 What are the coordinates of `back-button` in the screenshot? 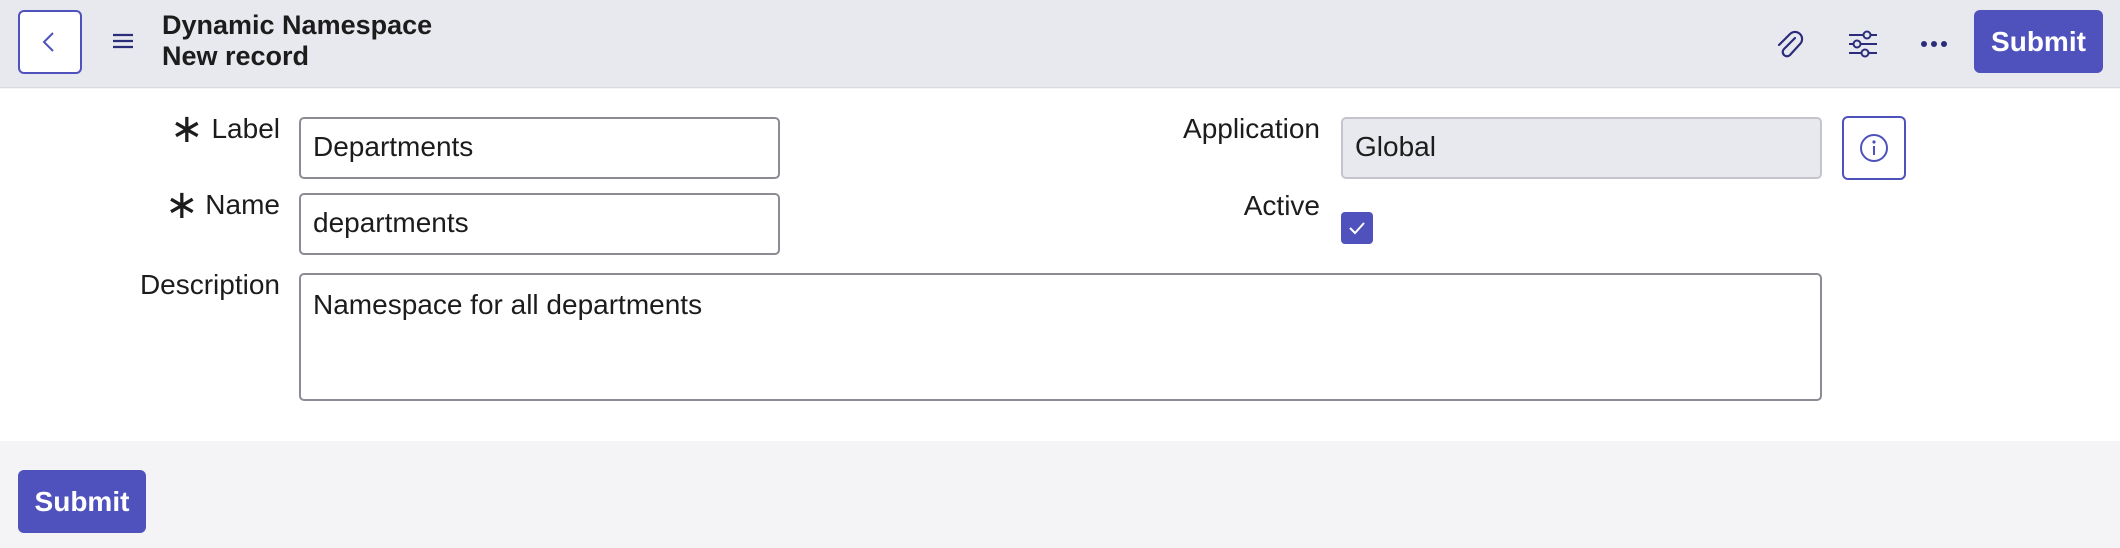 It's located at (50, 42).